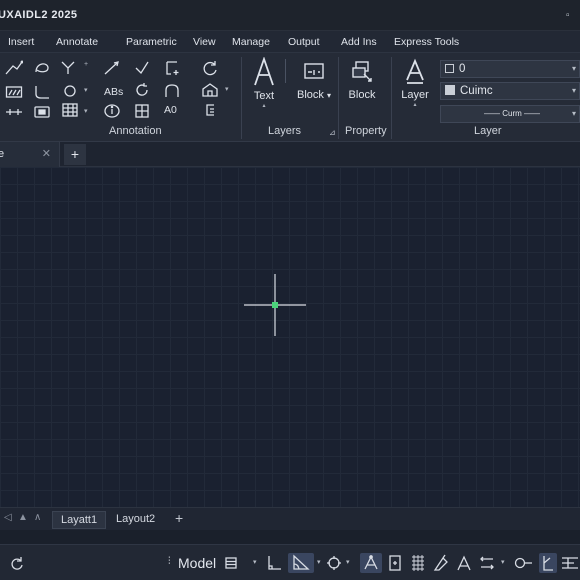 This screenshot has width=580, height=580. Describe the element at coordinates (415, 71) in the screenshot. I see `layer-a-icon` at that location.